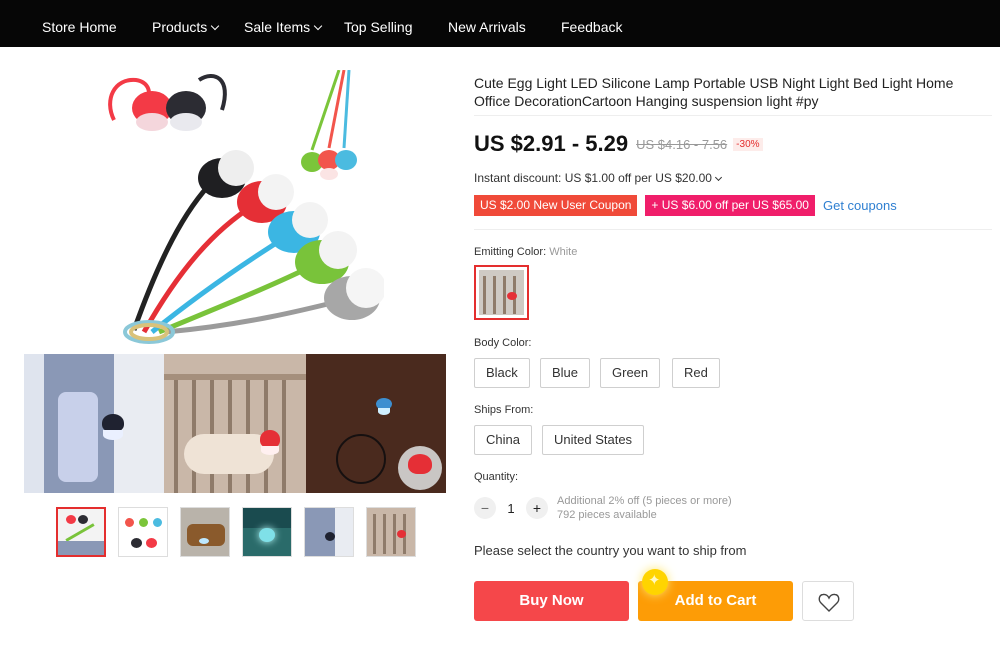 Image resolution: width=1000 pixels, height=648 pixels. What do you see at coordinates (485, 508) in the screenshot?
I see `quantity-decrease-button: −` at bounding box center [485, 508].